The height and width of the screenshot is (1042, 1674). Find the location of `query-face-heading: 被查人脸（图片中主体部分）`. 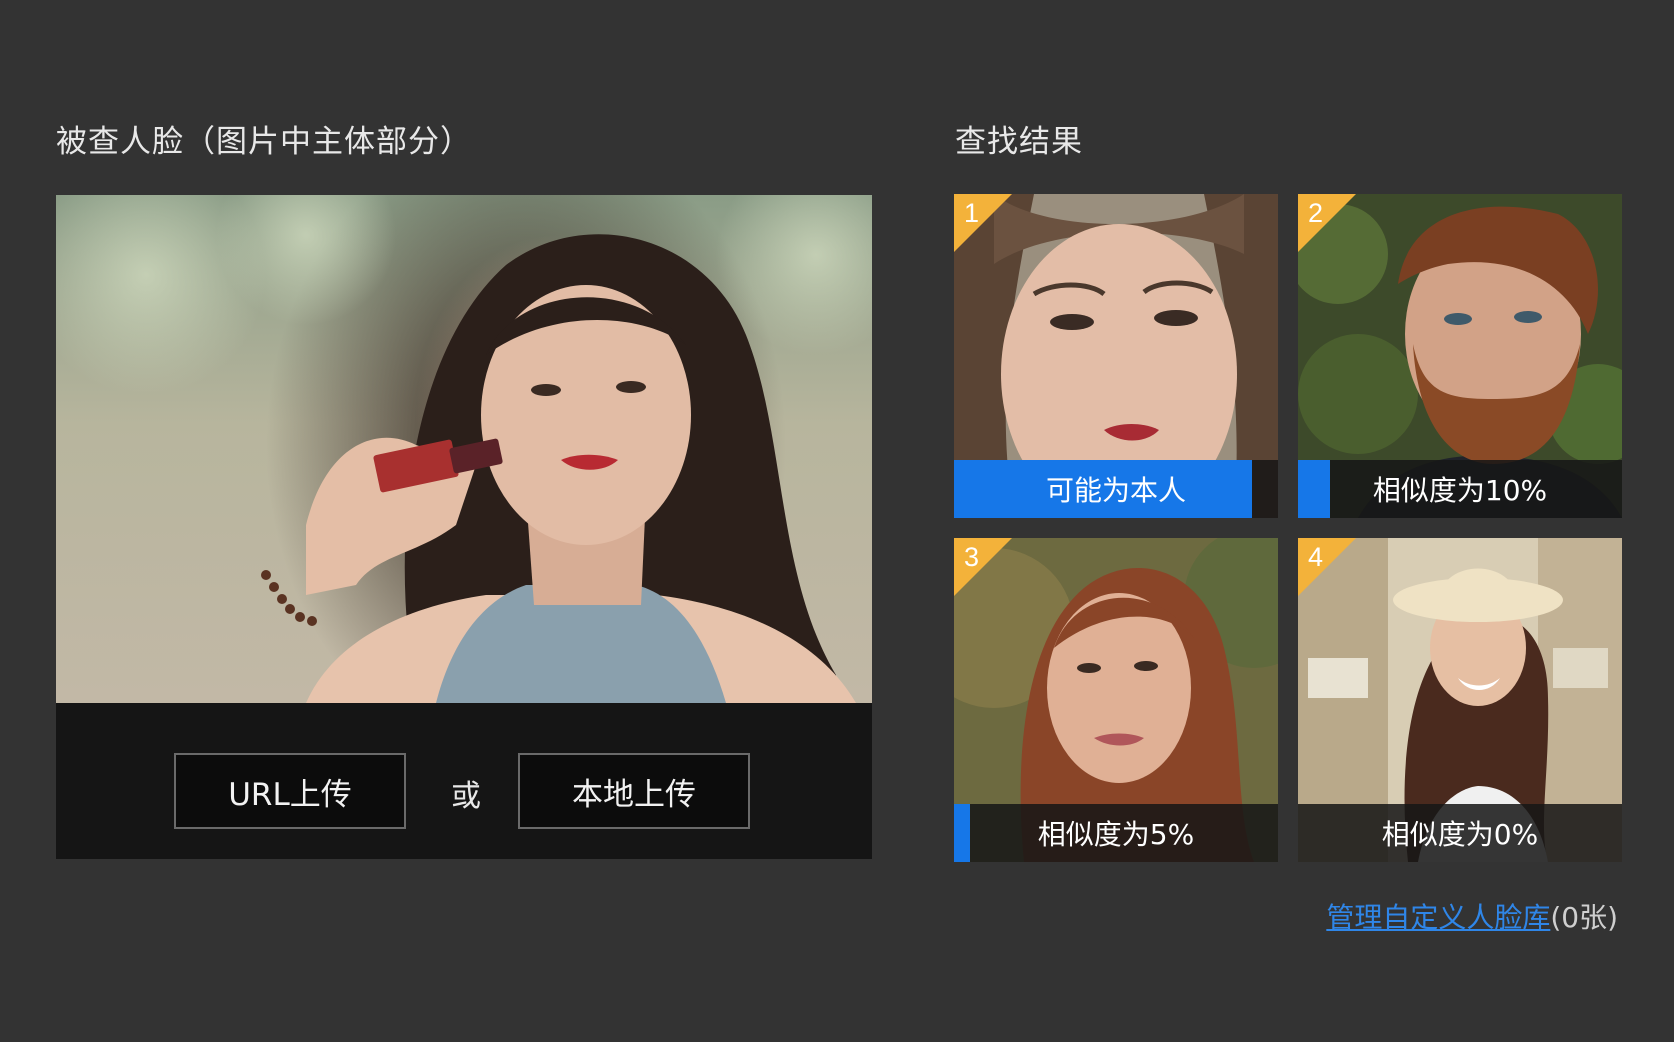

query-face-heading: 被查人脸（图片中主体部分） is located at coordinates (264, 142).